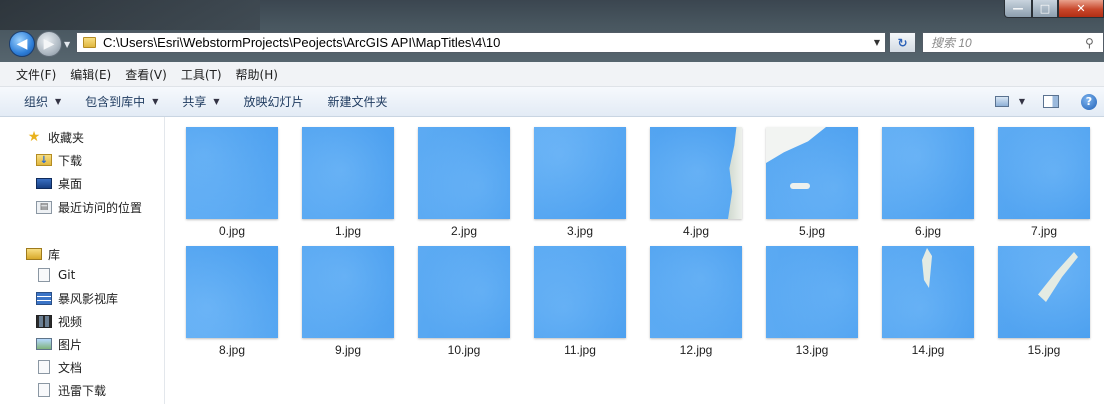 The height and width of the screenshot is (404, 1104). I want to click on nav-item-documents: 文档, so click(59, 367).